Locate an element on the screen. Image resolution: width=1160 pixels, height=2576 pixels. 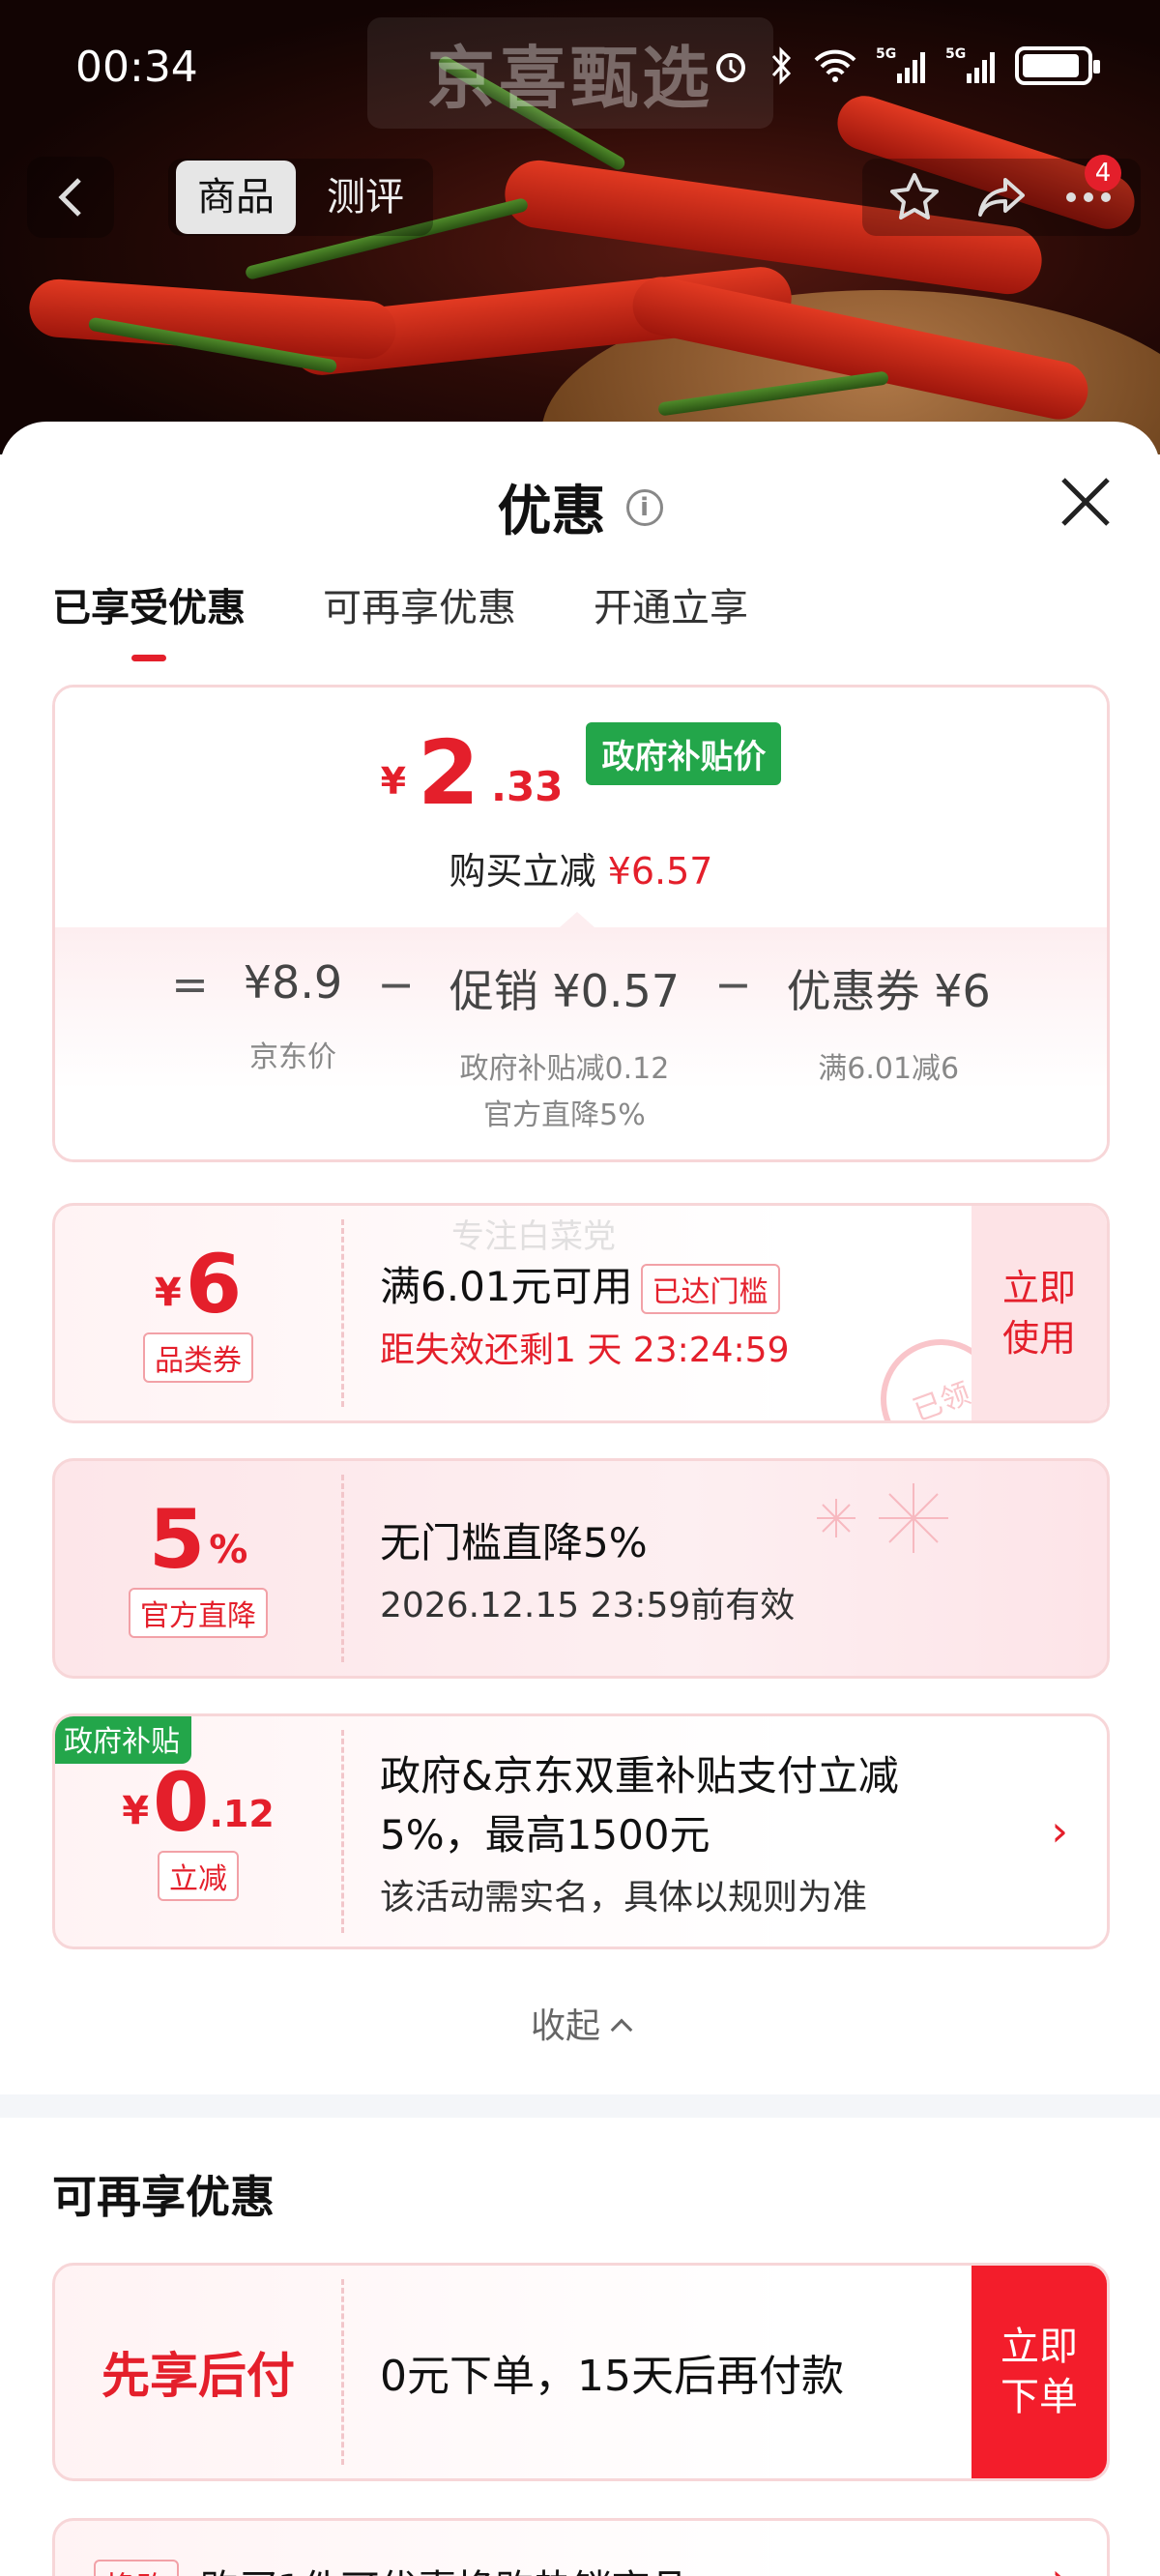
threshold-reached-tag: 已达门槛 is located at coordinates (710, 1289).